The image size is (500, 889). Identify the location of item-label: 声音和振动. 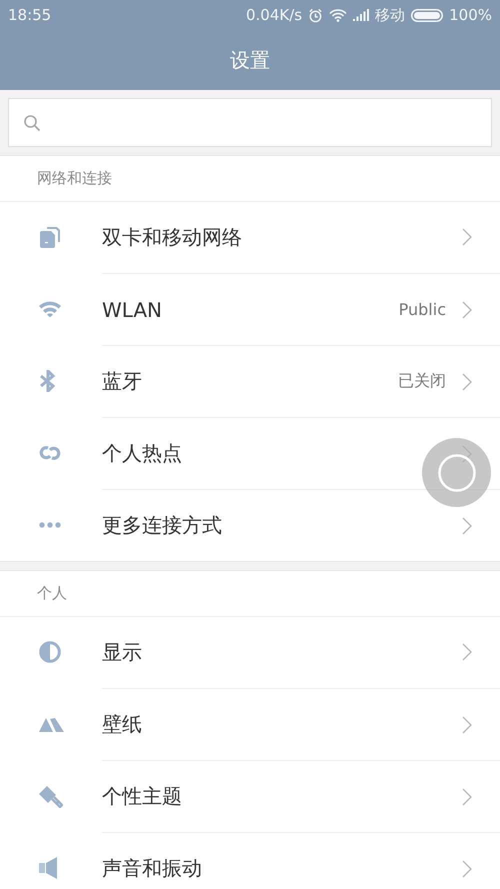
(152, 868).